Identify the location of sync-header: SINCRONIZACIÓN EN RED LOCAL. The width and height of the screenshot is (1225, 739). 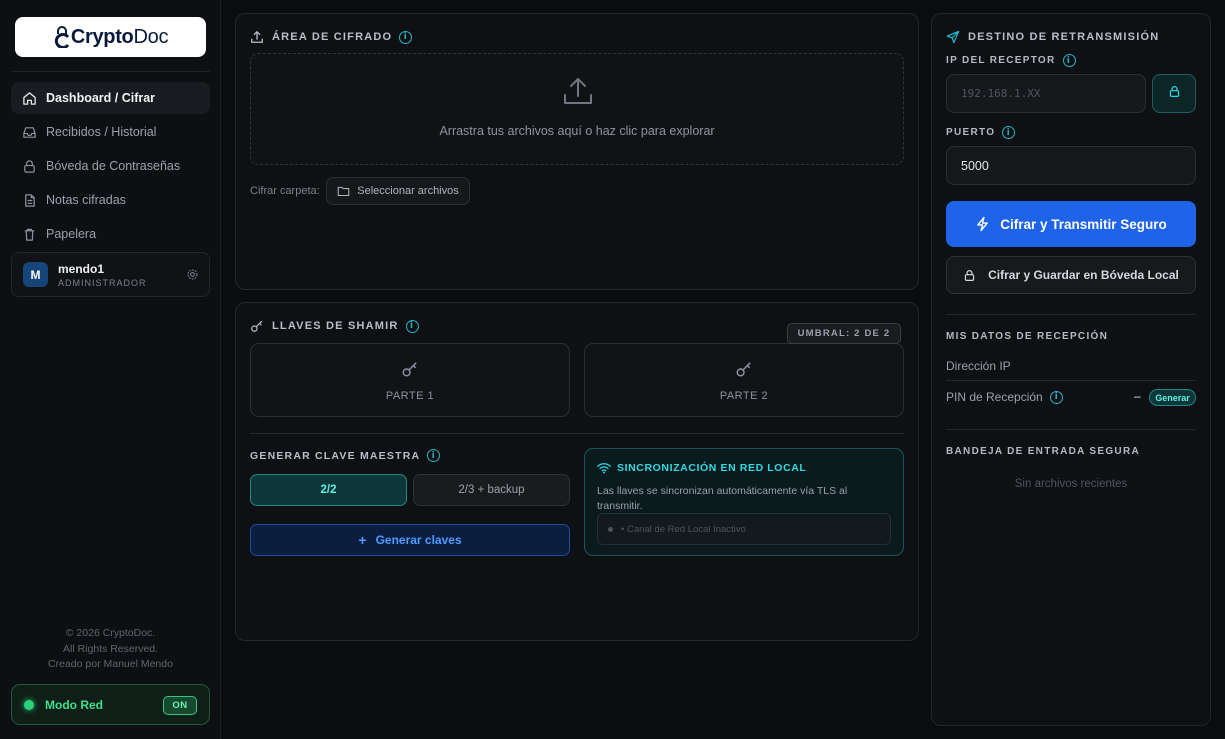
(701, 468).